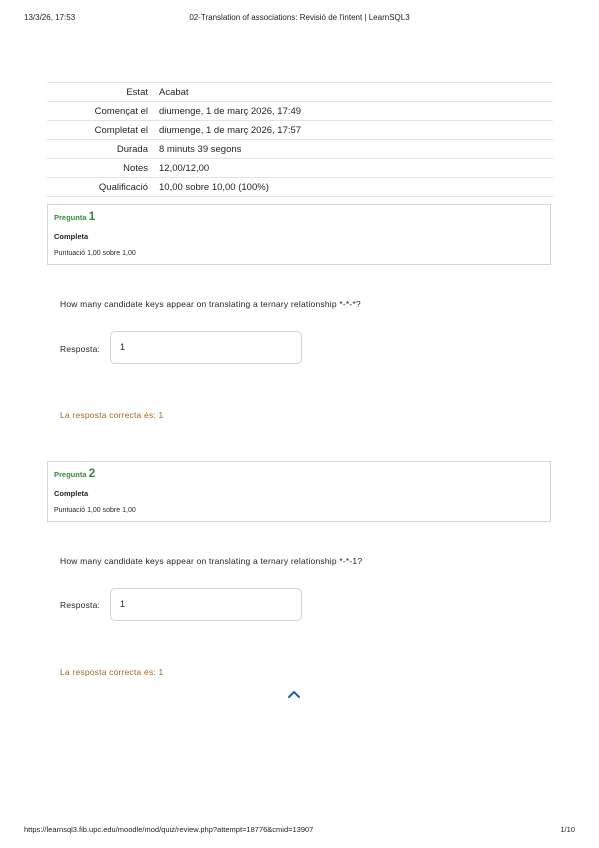  What do you see at coordinates (112, 672) in the screenshot?
I see `question-2-right-answer: La resposta correcta és: 1` at bounding box center [112, 672].